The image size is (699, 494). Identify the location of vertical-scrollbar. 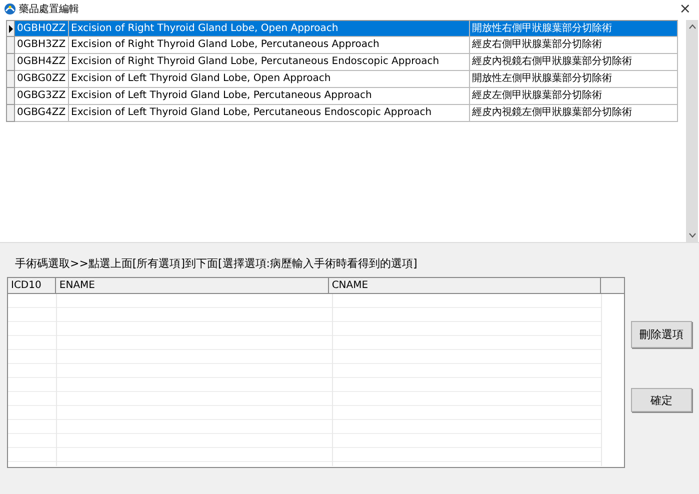
(692, 131).